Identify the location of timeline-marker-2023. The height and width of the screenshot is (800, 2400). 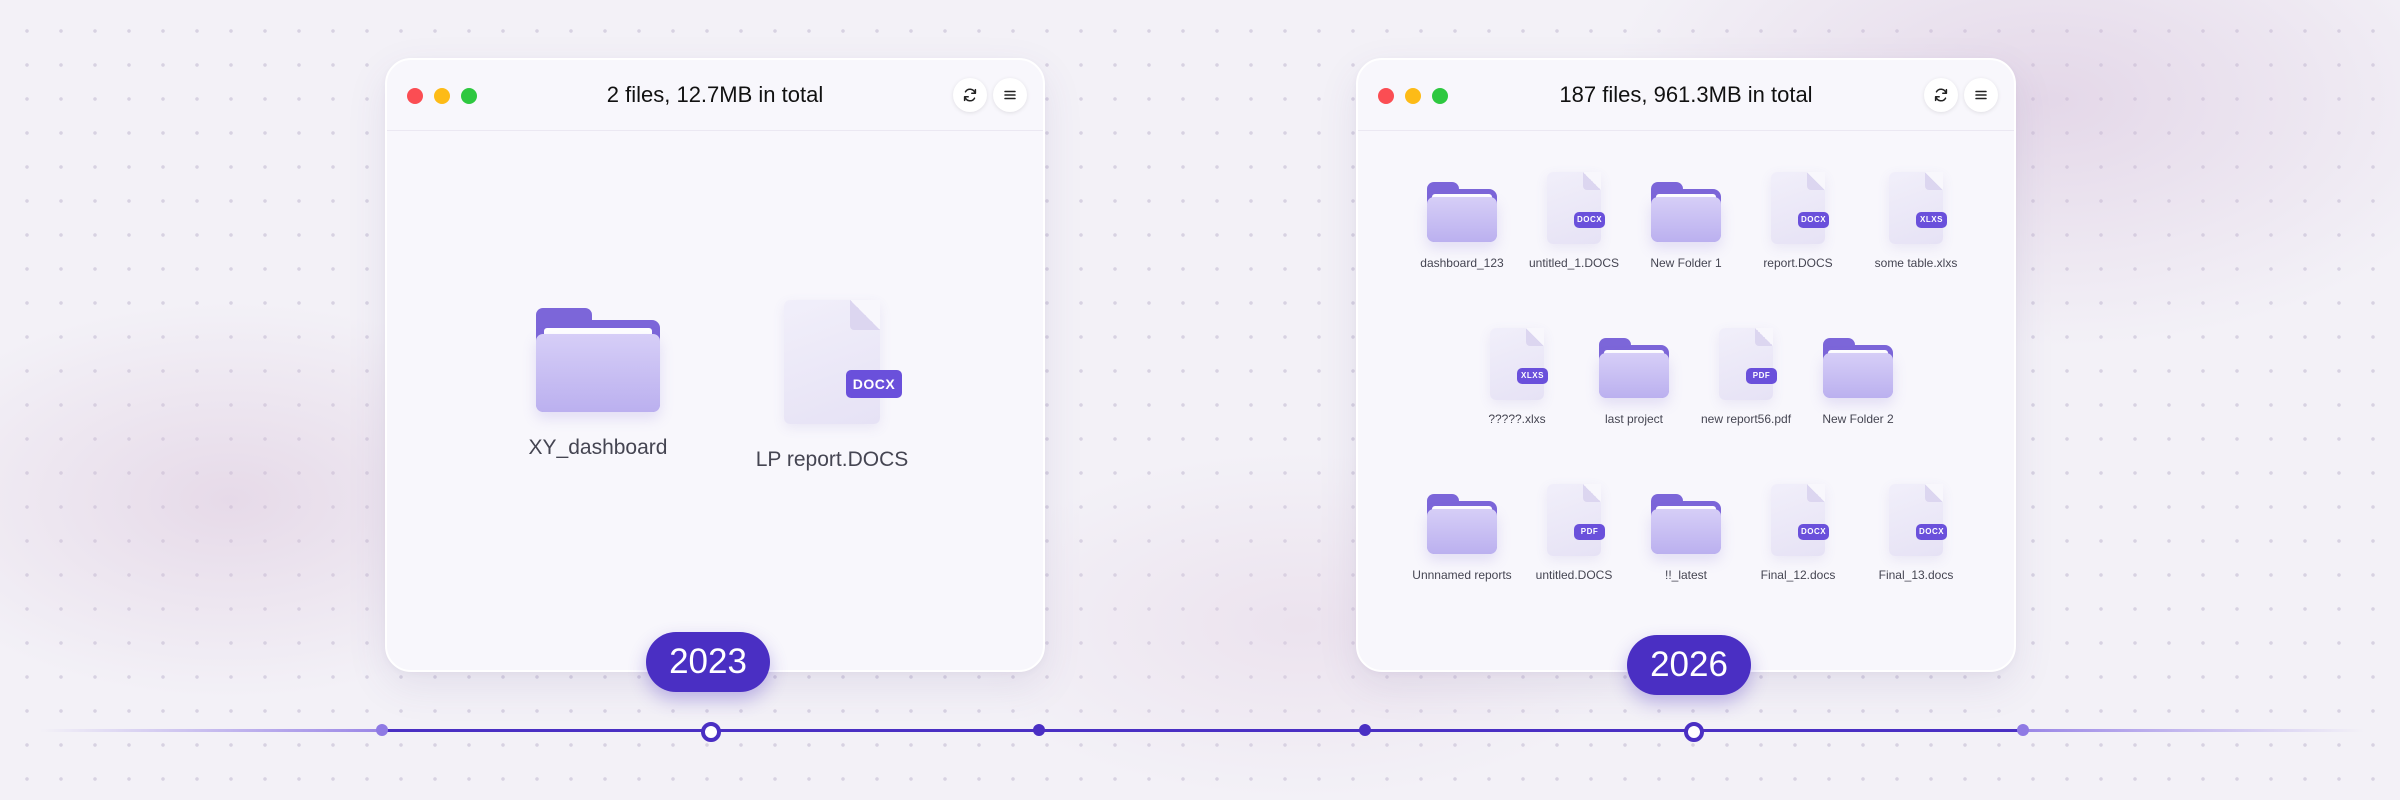
(711, 732).